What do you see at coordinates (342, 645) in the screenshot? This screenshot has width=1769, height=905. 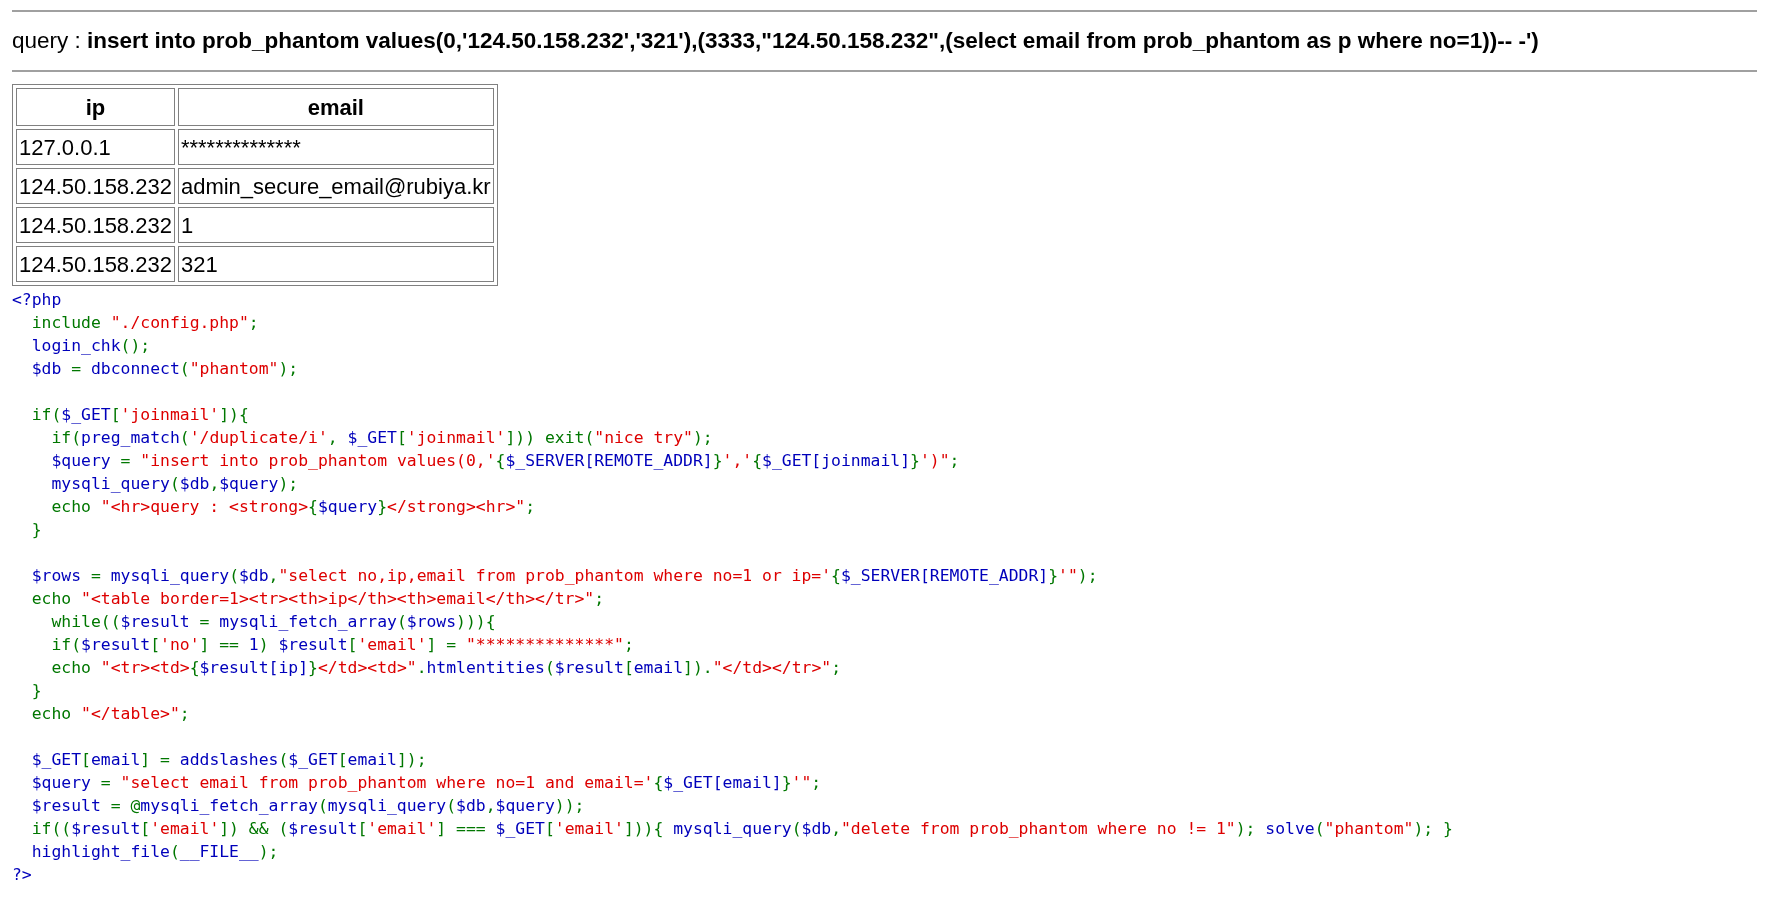 I see `code-line: if($result['no'] == 1) $result['email'] = "**************";` at bounding box center [342, 645].